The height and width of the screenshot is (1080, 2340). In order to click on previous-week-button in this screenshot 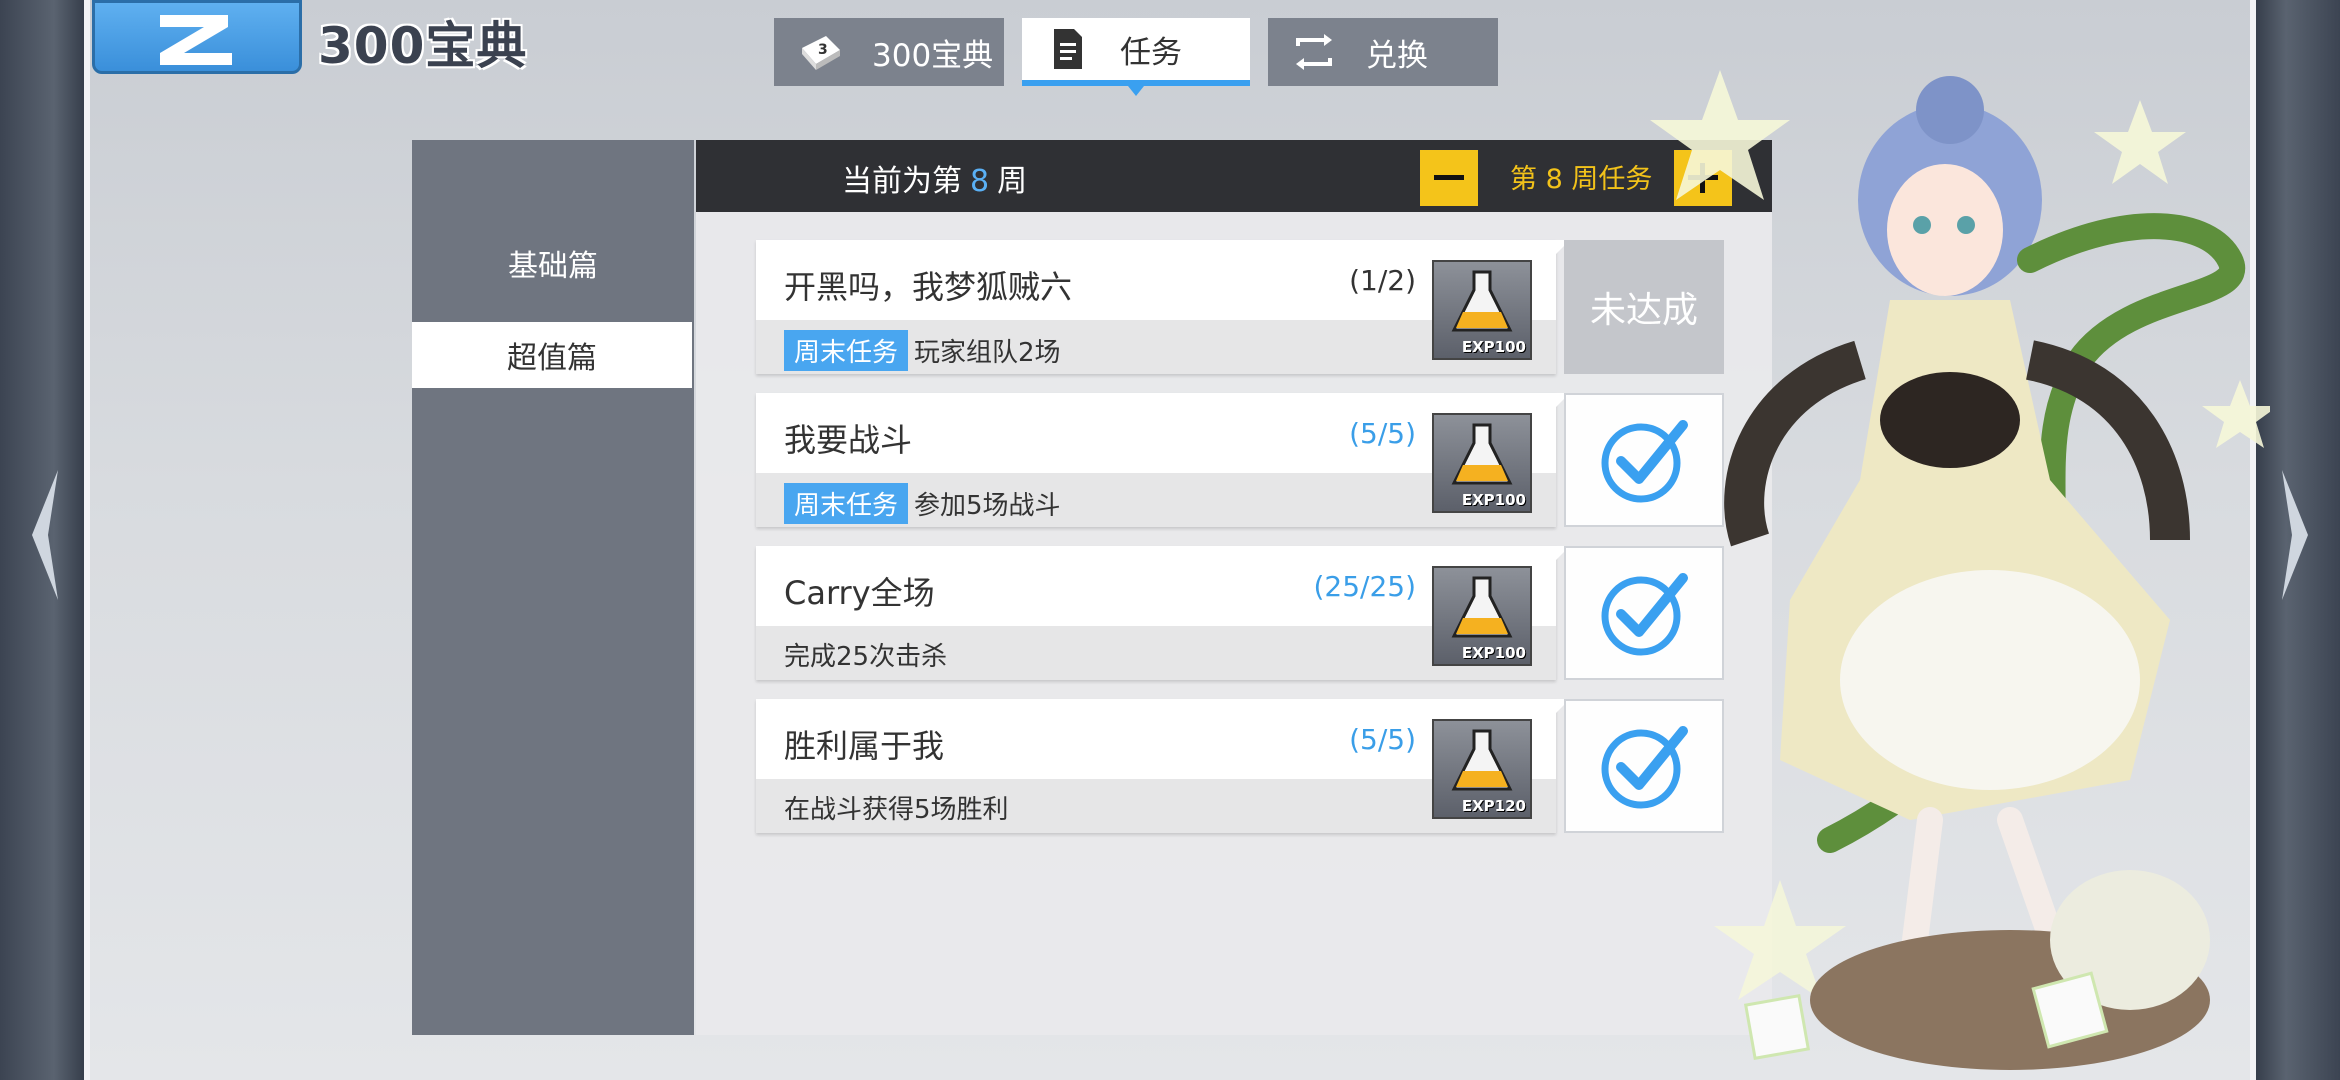, I will do `click(1449, 178)`.